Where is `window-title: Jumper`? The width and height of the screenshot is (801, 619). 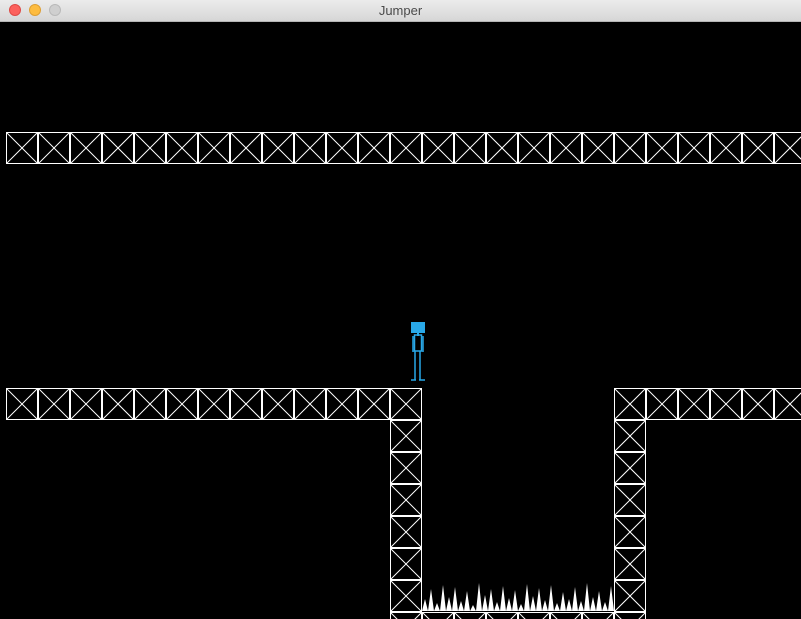
window-title: Jumper is located at coordinates (400, 10).